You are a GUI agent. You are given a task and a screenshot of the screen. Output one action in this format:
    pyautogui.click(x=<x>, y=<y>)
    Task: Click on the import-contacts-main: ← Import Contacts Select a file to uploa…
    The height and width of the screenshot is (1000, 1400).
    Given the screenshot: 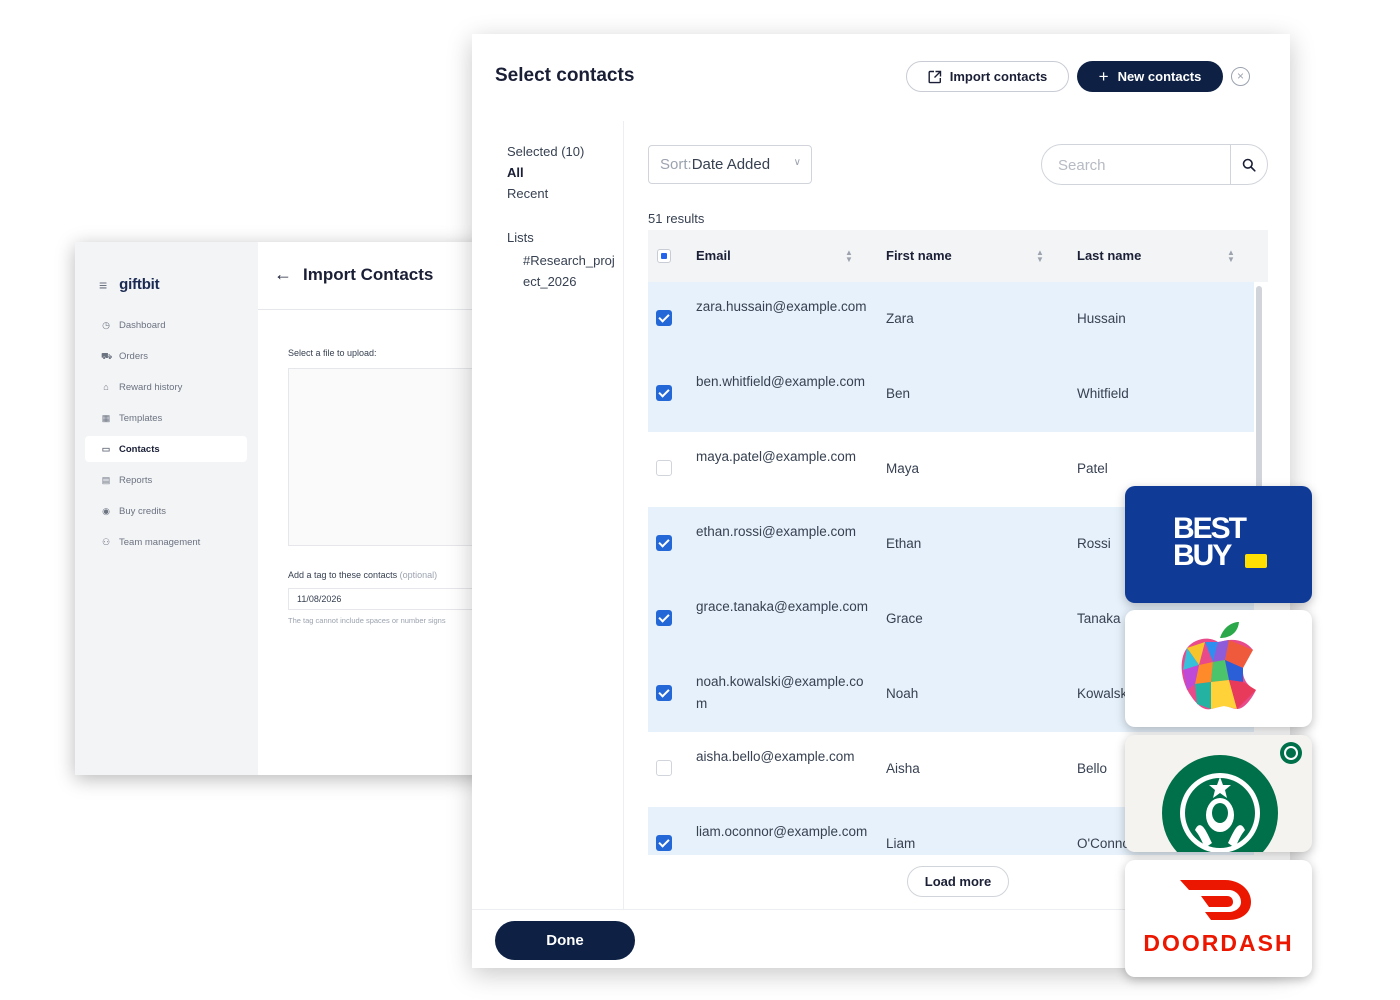 What is the action you would take?
    pyautogui.click(x=376, y=508)
    